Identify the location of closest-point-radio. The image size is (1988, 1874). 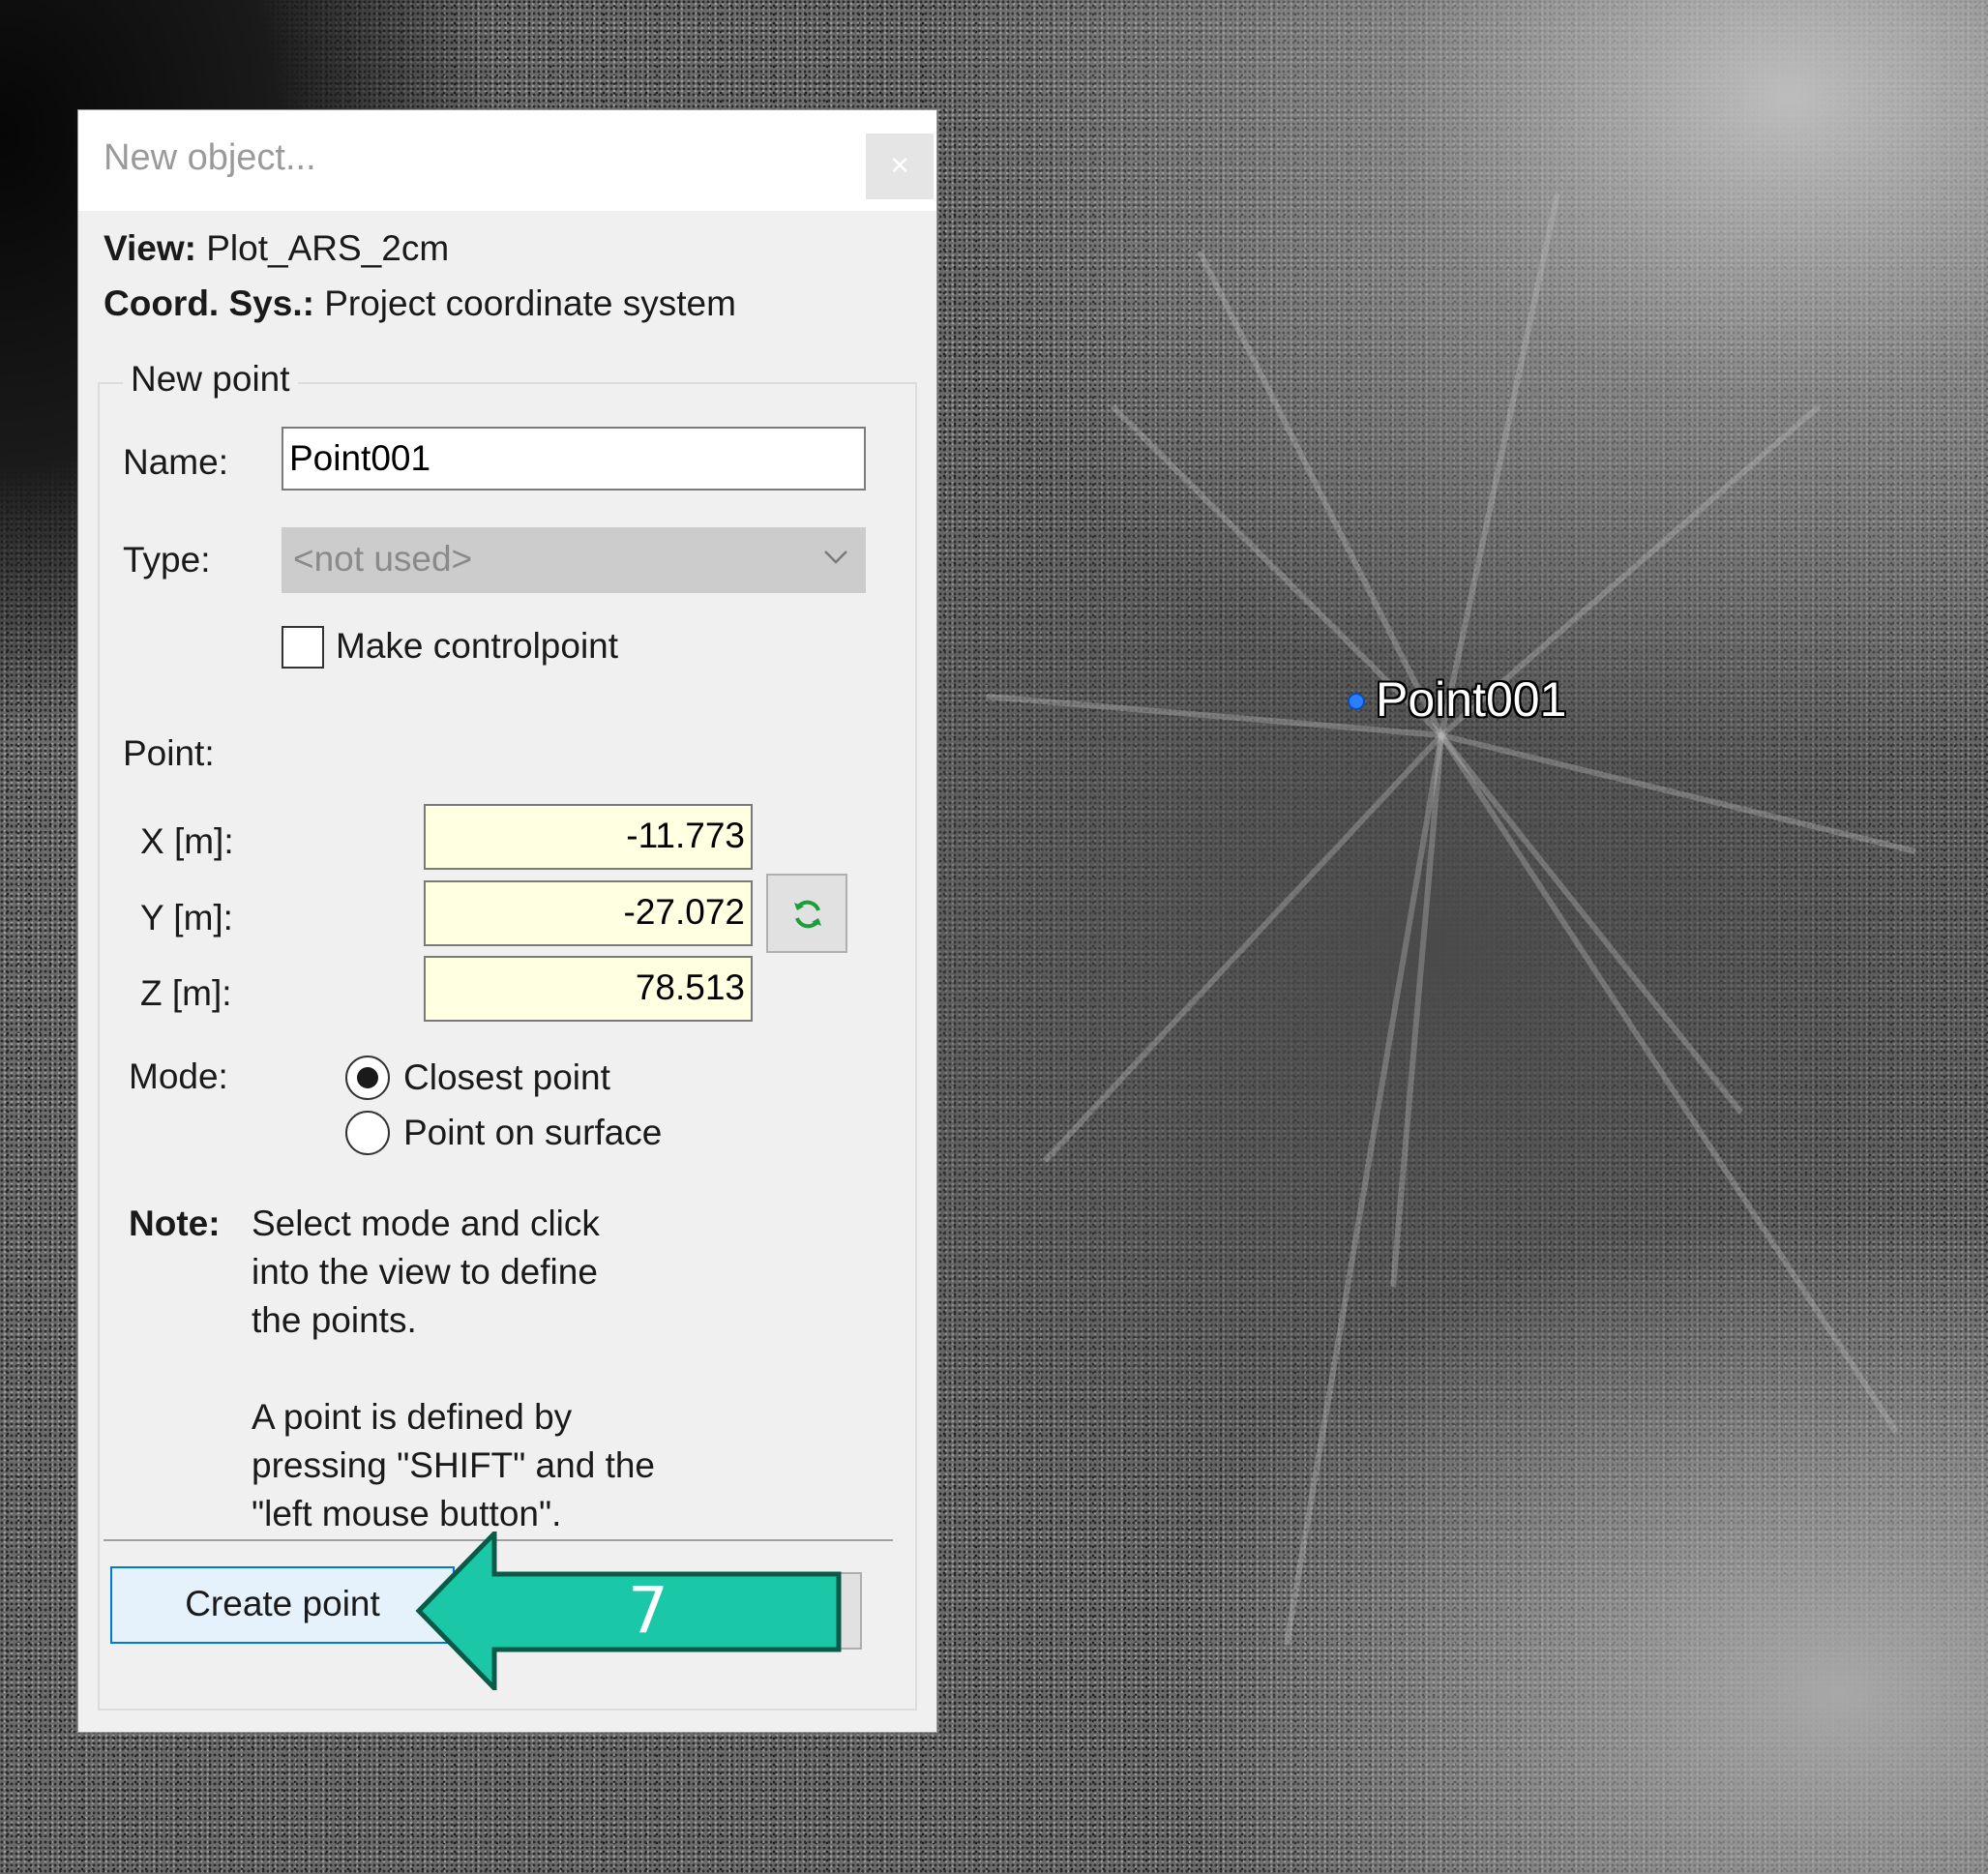
(367, 1078).